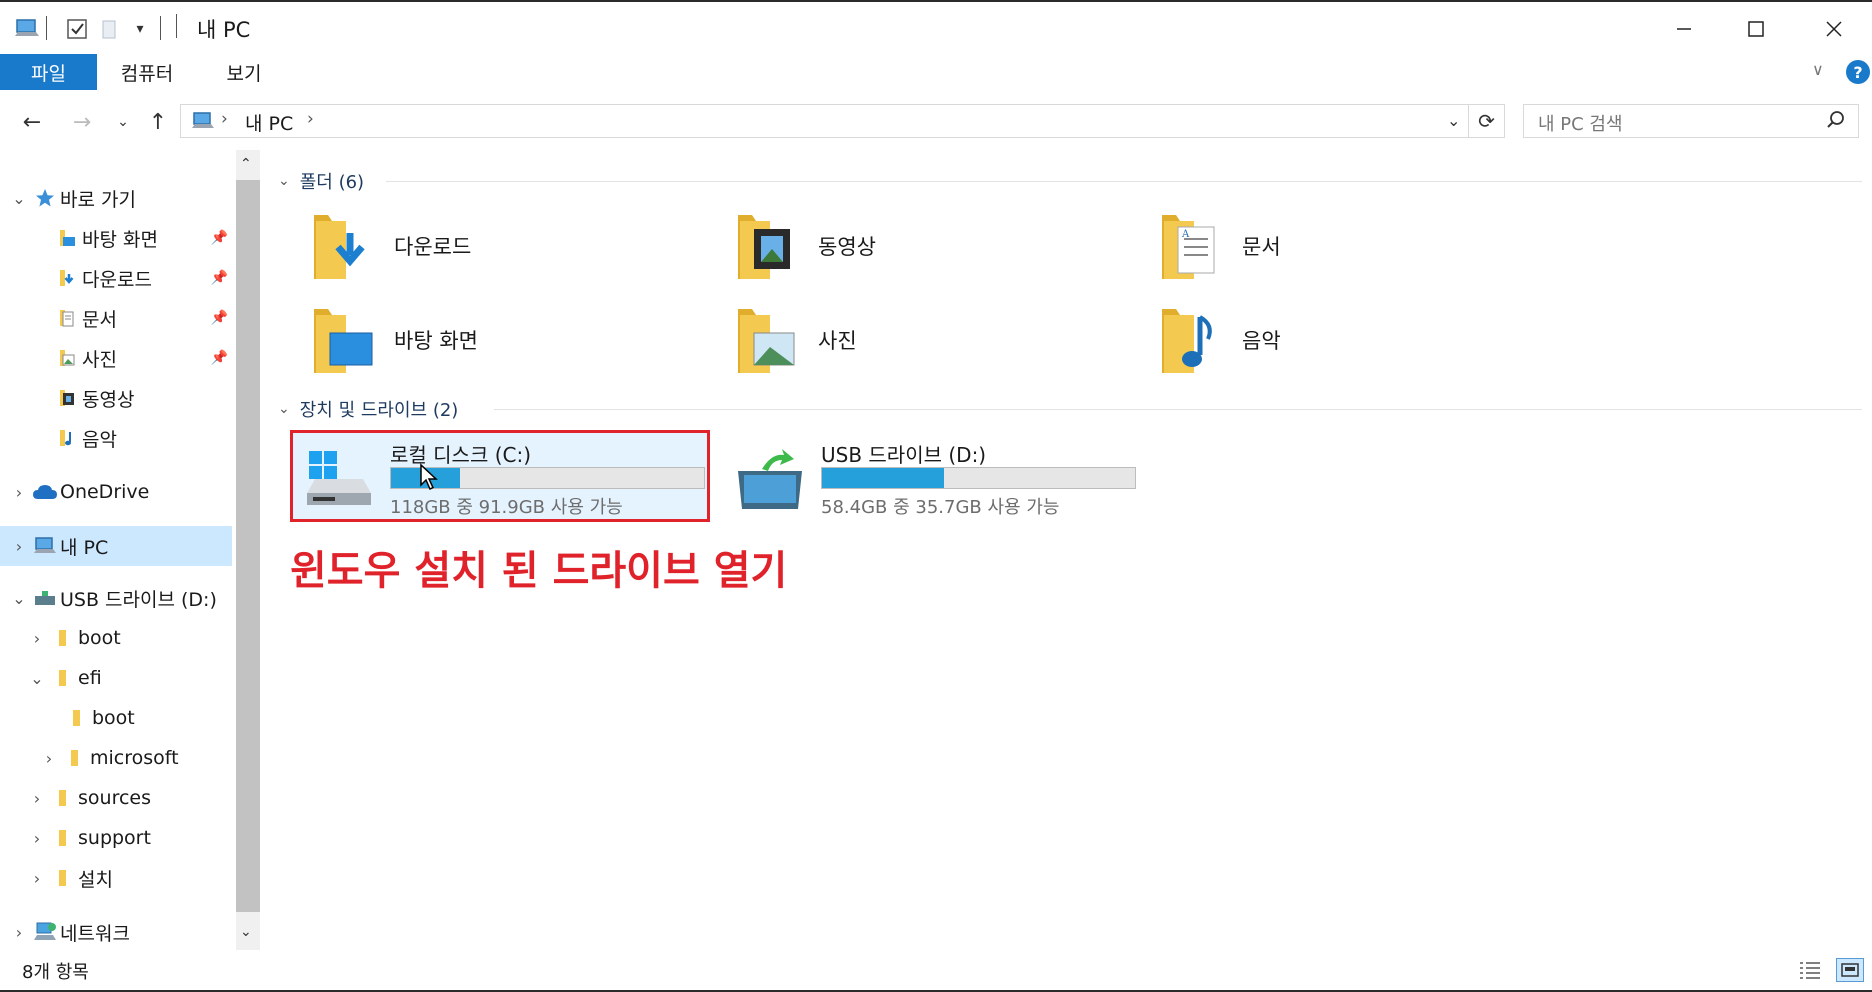  What do you see at coordinates (147, 718) in the screenshot?
I see `tree-folder-efi-boot: boot` at bounding box center [147, 718].